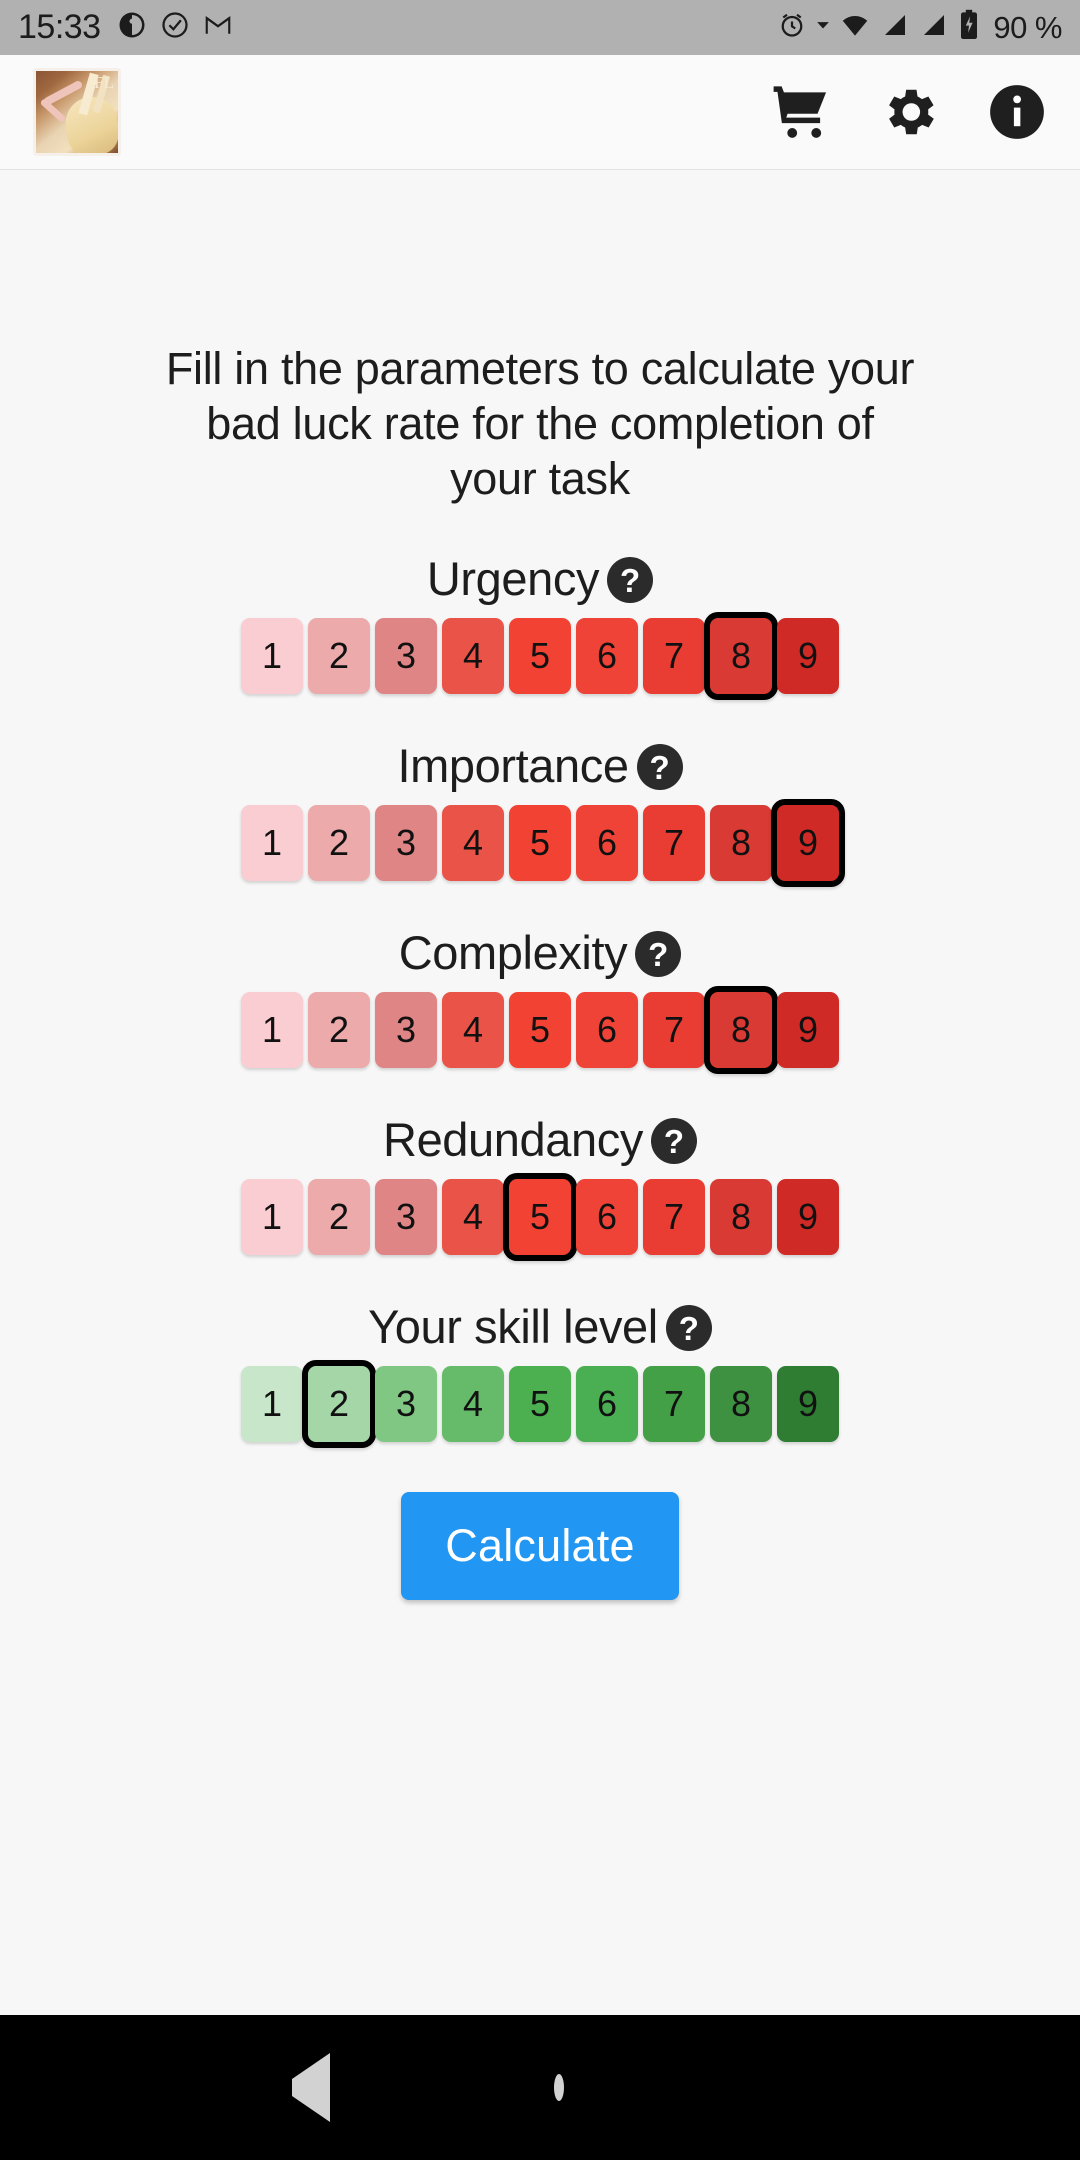 The height and width of the screenshot is (2160, 1080). Describe the element at coordinates (741, 1216) in the screenshot. I see `scale-option-redundancy-8: 8` at that location.